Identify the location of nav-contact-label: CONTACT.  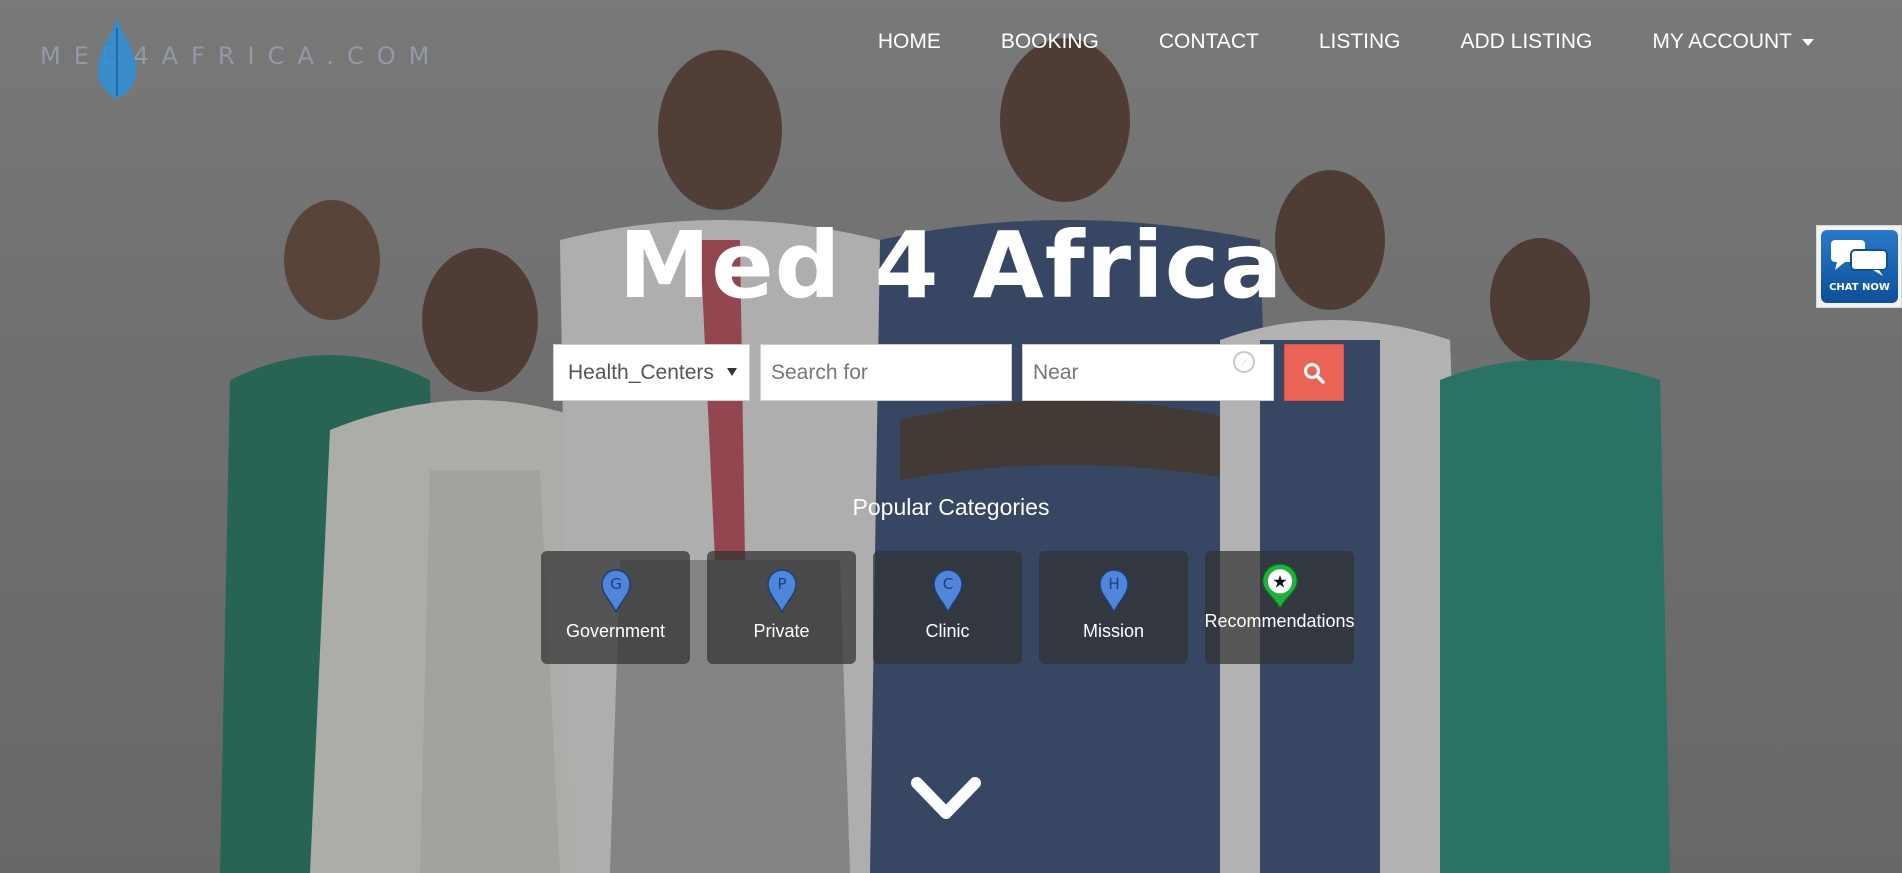
(1208, 41).